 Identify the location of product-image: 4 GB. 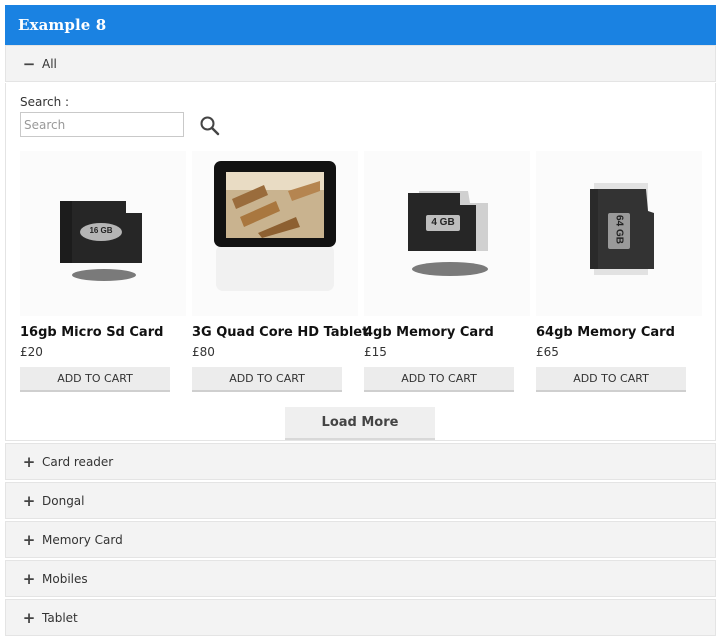
(447, 233).